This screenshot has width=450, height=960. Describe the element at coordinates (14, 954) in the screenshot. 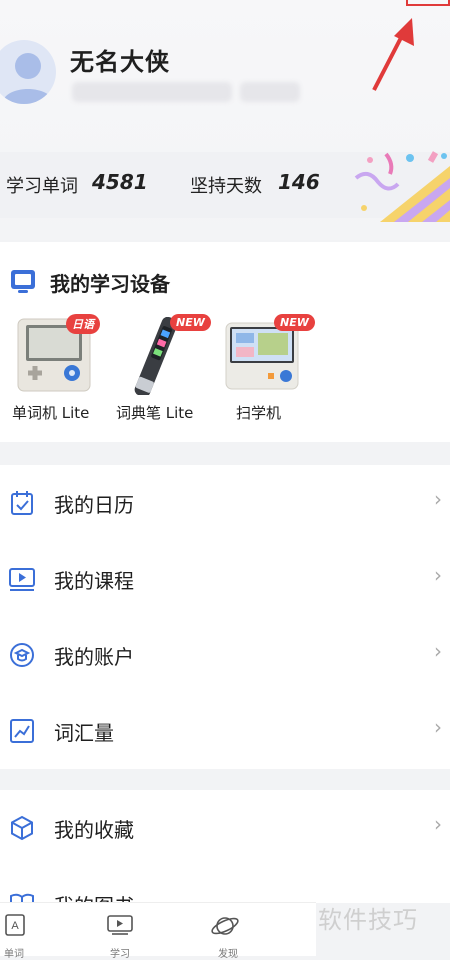

I see `tab-label: 单词` at that location.